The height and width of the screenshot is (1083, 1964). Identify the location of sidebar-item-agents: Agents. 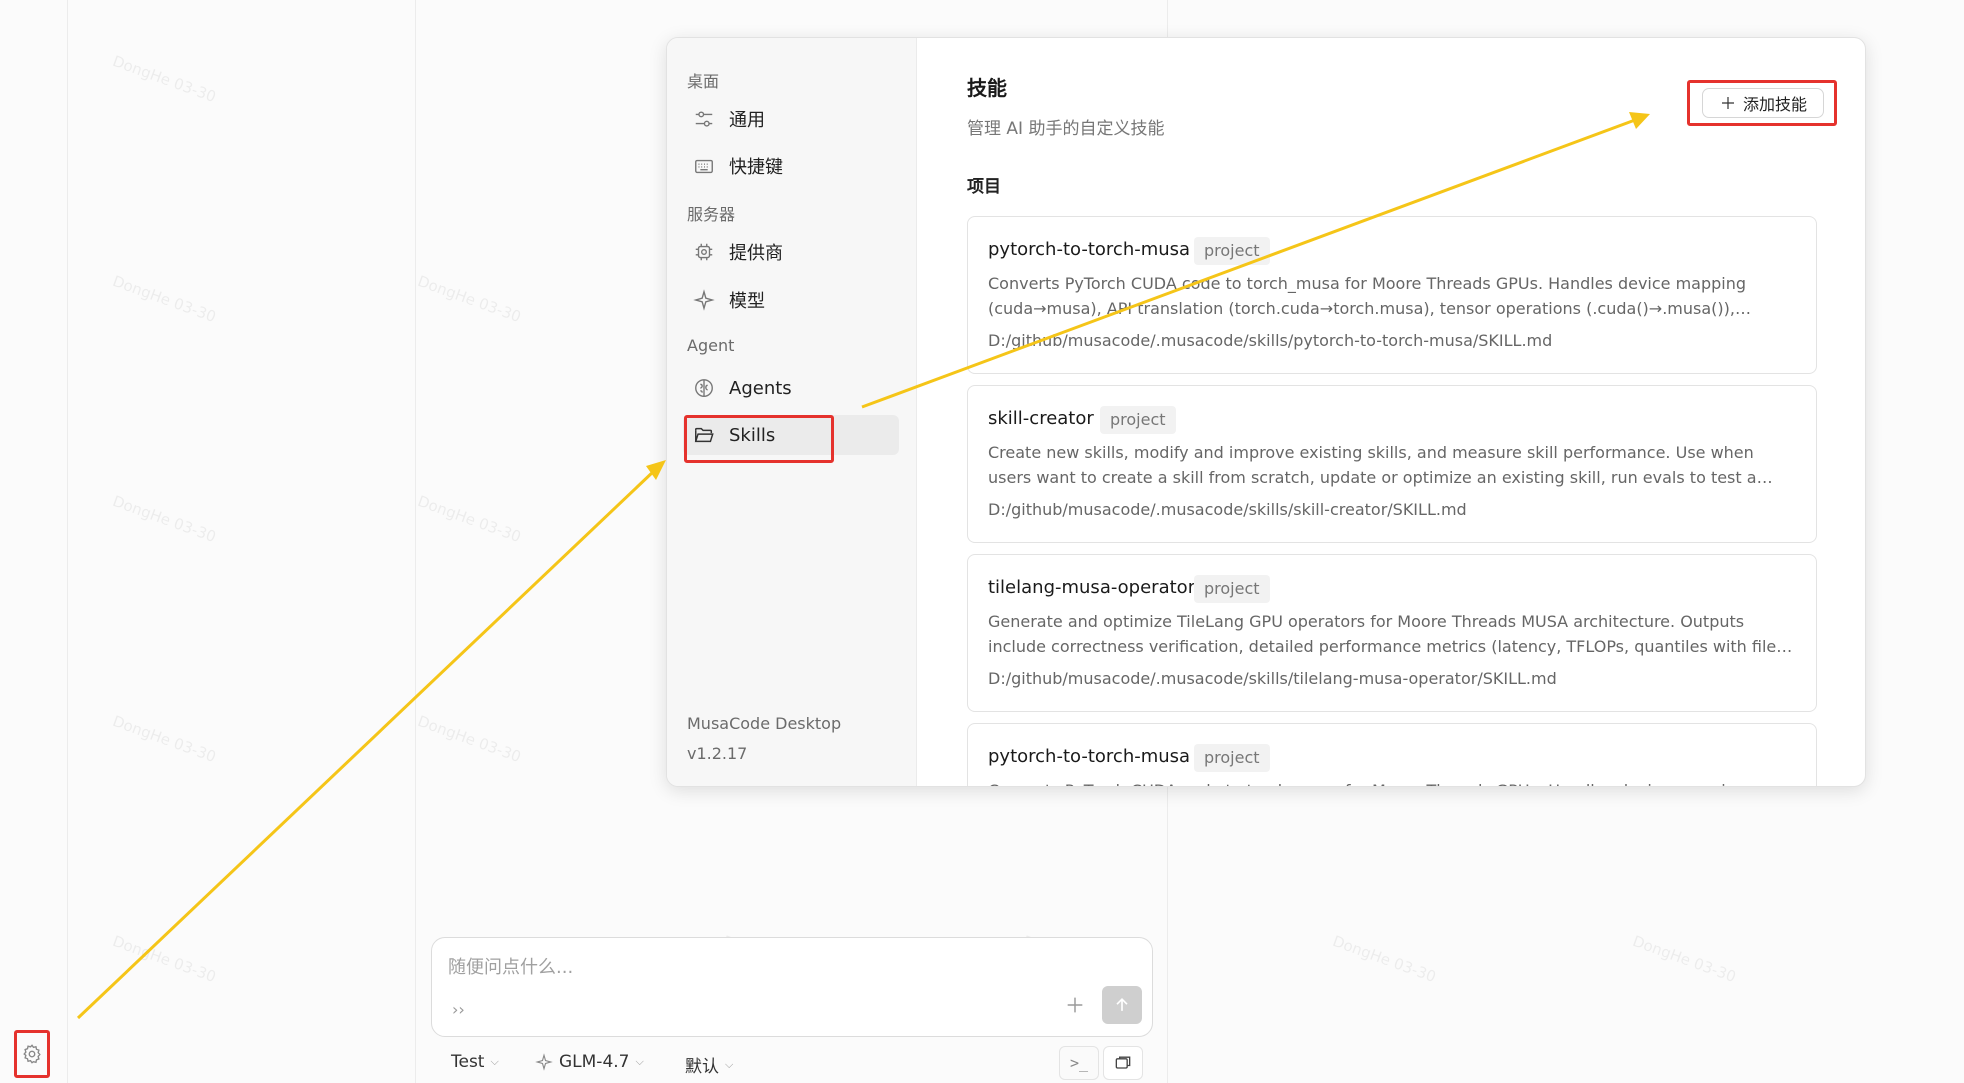
(791, 388).